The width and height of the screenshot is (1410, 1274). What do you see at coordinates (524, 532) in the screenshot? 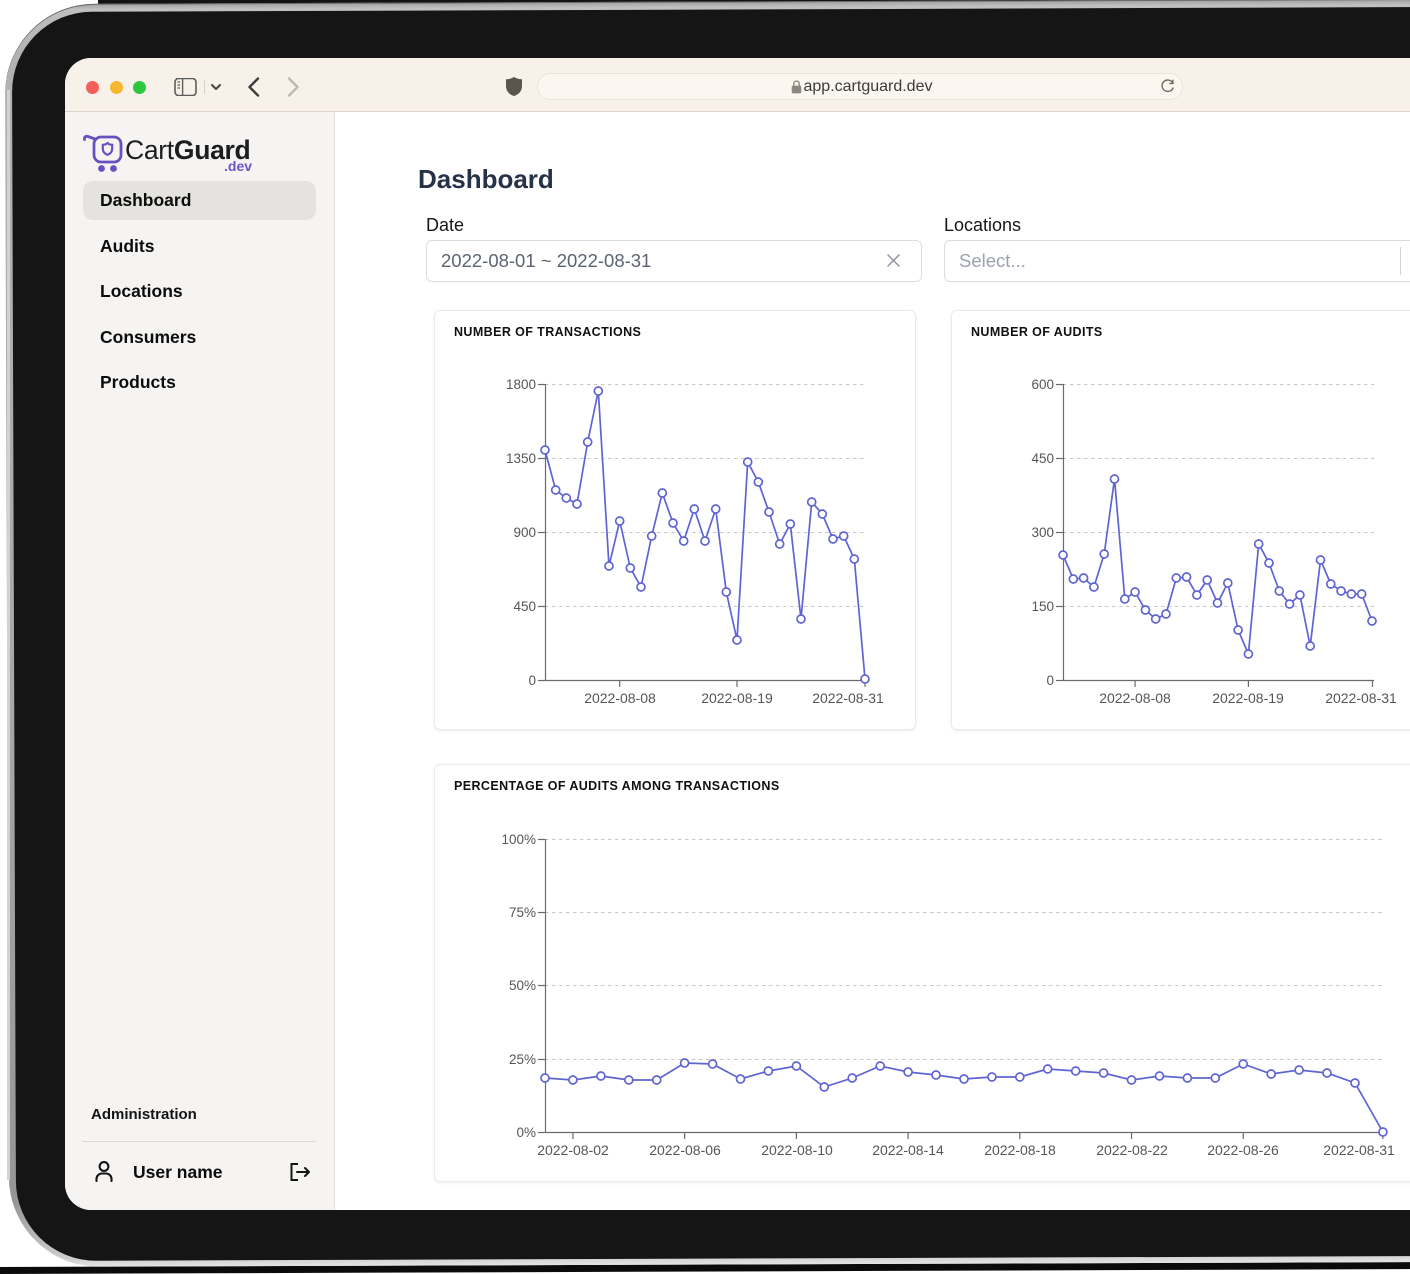
I see `svg-text: 900` at bounding box center [524, 532].